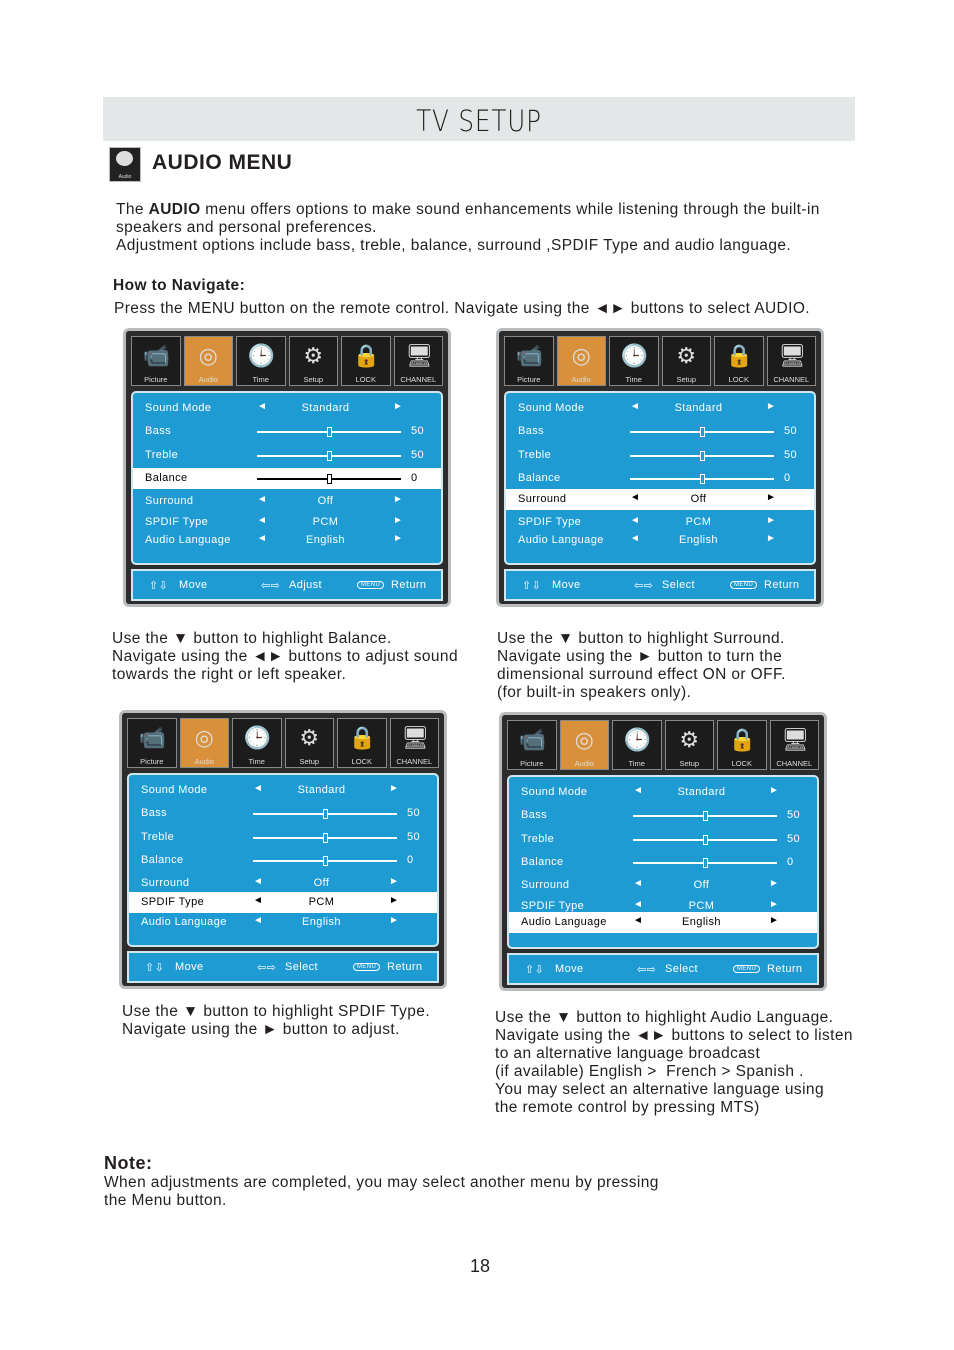 Image resolution: width=954 pixels, height=1350 pixels. What do you see at coordinates (410, 860) in the screenshot?
I see `option-value: 0` at bounding box center [410, 860].